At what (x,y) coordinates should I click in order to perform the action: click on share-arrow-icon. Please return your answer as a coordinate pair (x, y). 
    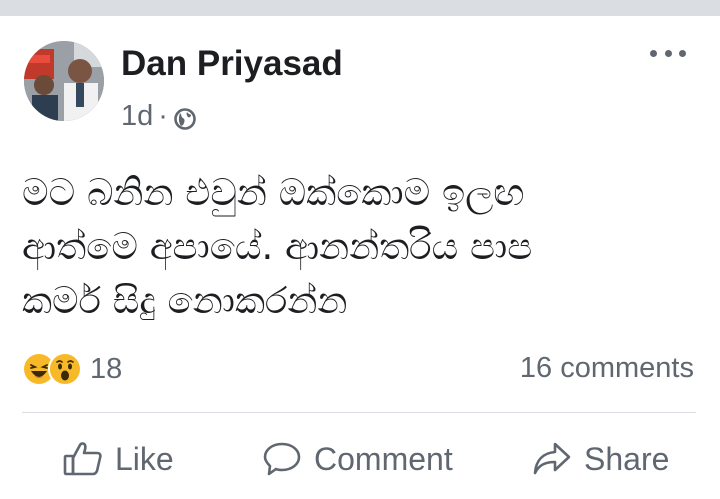
    Looking at the image, I should click on (552, 458).